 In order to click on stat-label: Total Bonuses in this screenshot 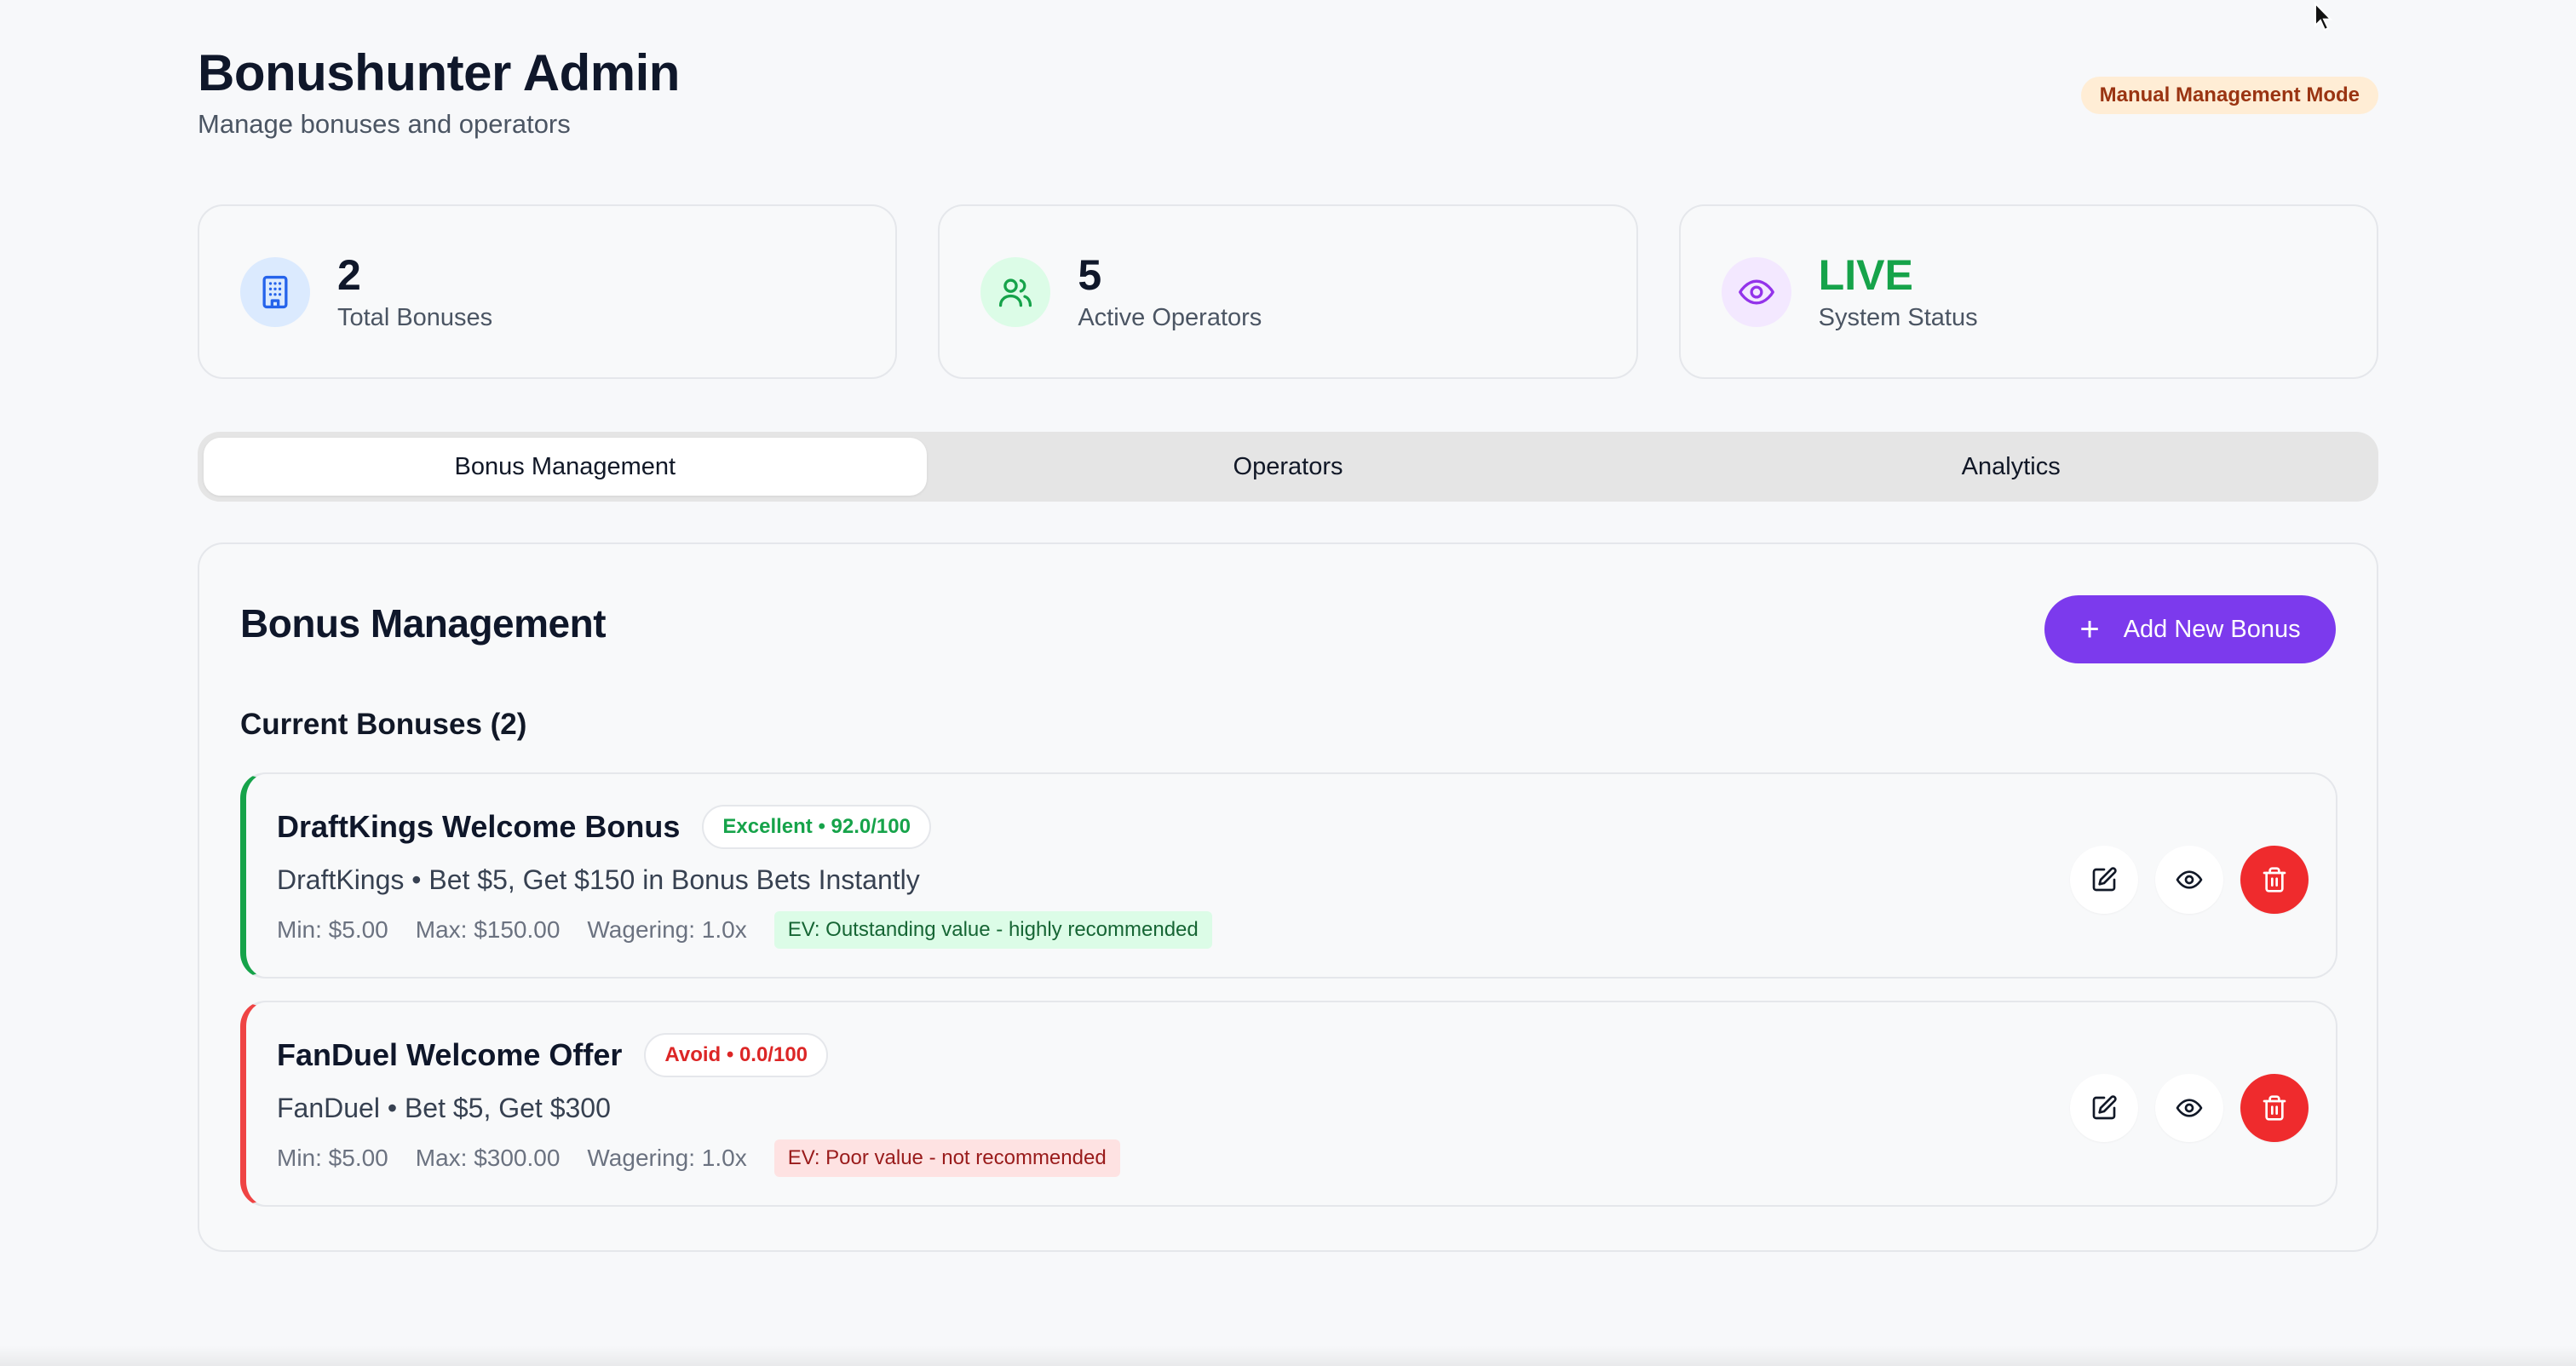, I will do `click(415, 317)`.